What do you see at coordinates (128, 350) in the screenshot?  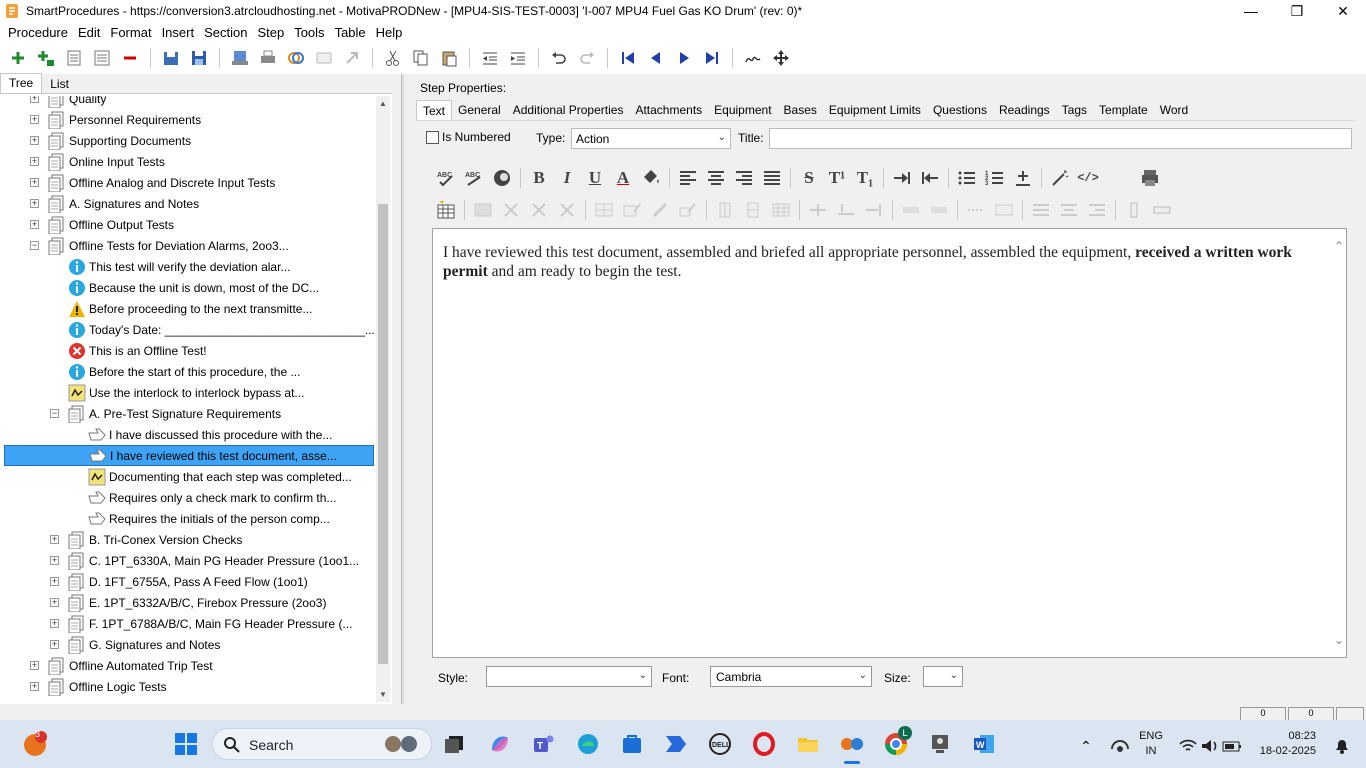 I see `tree-node: This is an Offline Test!` at bounding box center [128, 350].